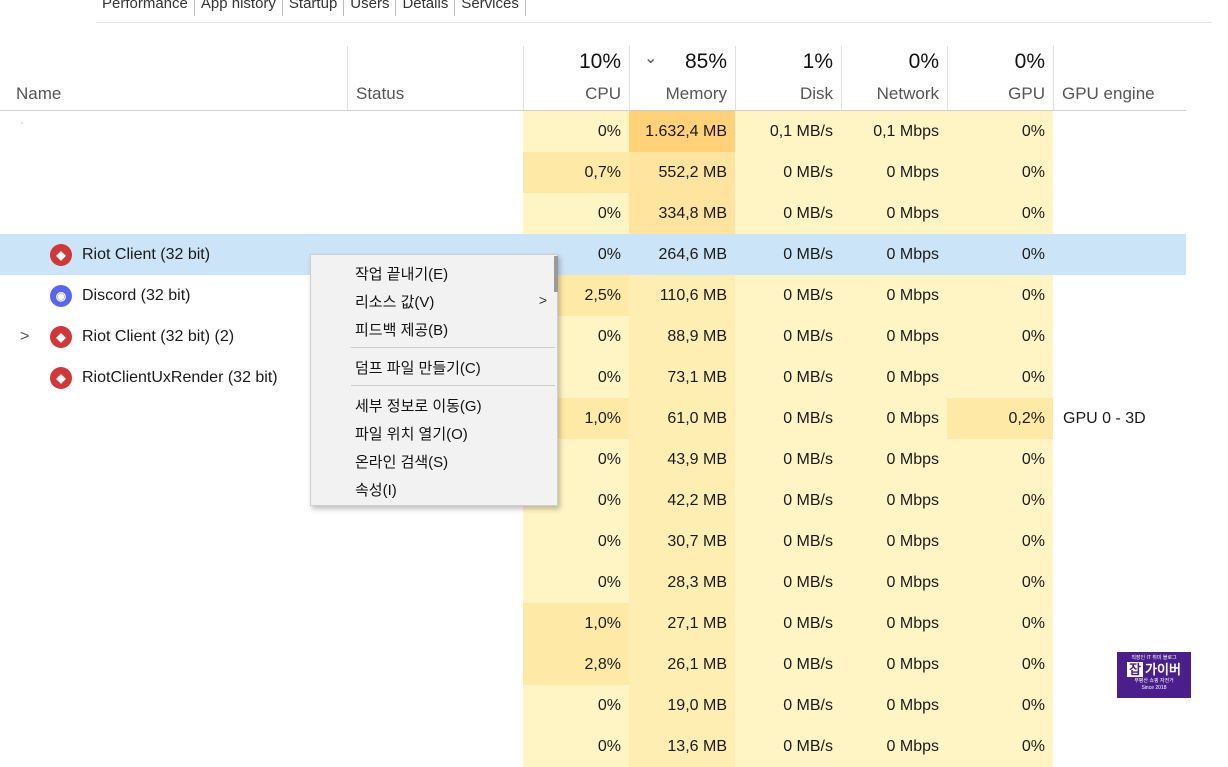 Image resolution: width=1228 pixels, height=767 pixels. What do you see at coordinates (418, 367) in the screenshot?
I see `menu-item-3: 덤프 파일 만들기(C)` at bounding box center [418, 367].